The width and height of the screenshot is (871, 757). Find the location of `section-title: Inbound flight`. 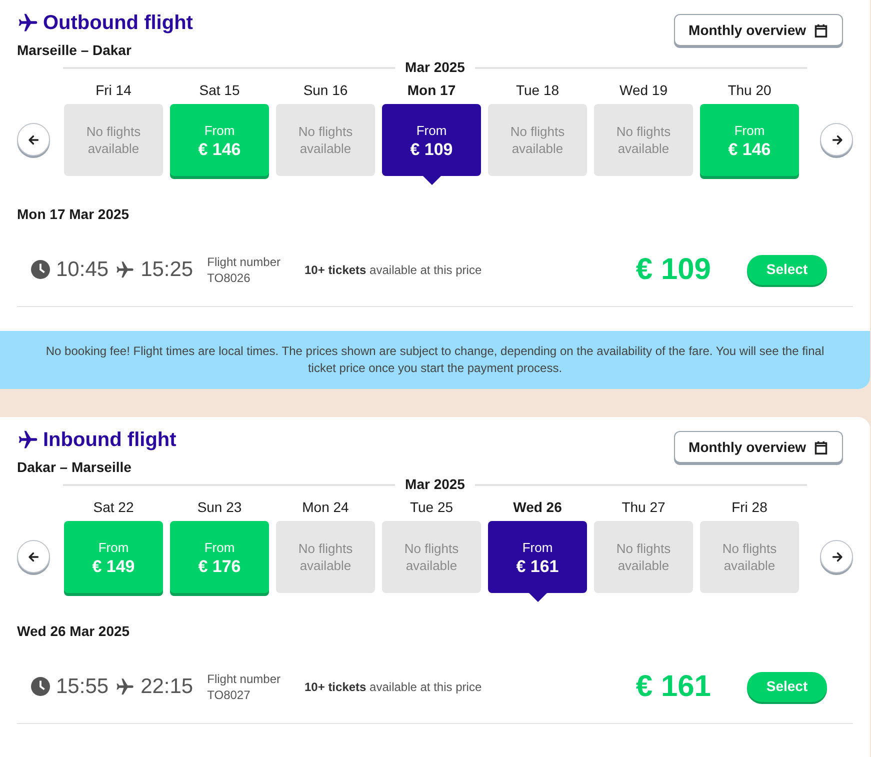

section-title: Inbound flight is located at coordinates (109, 440).